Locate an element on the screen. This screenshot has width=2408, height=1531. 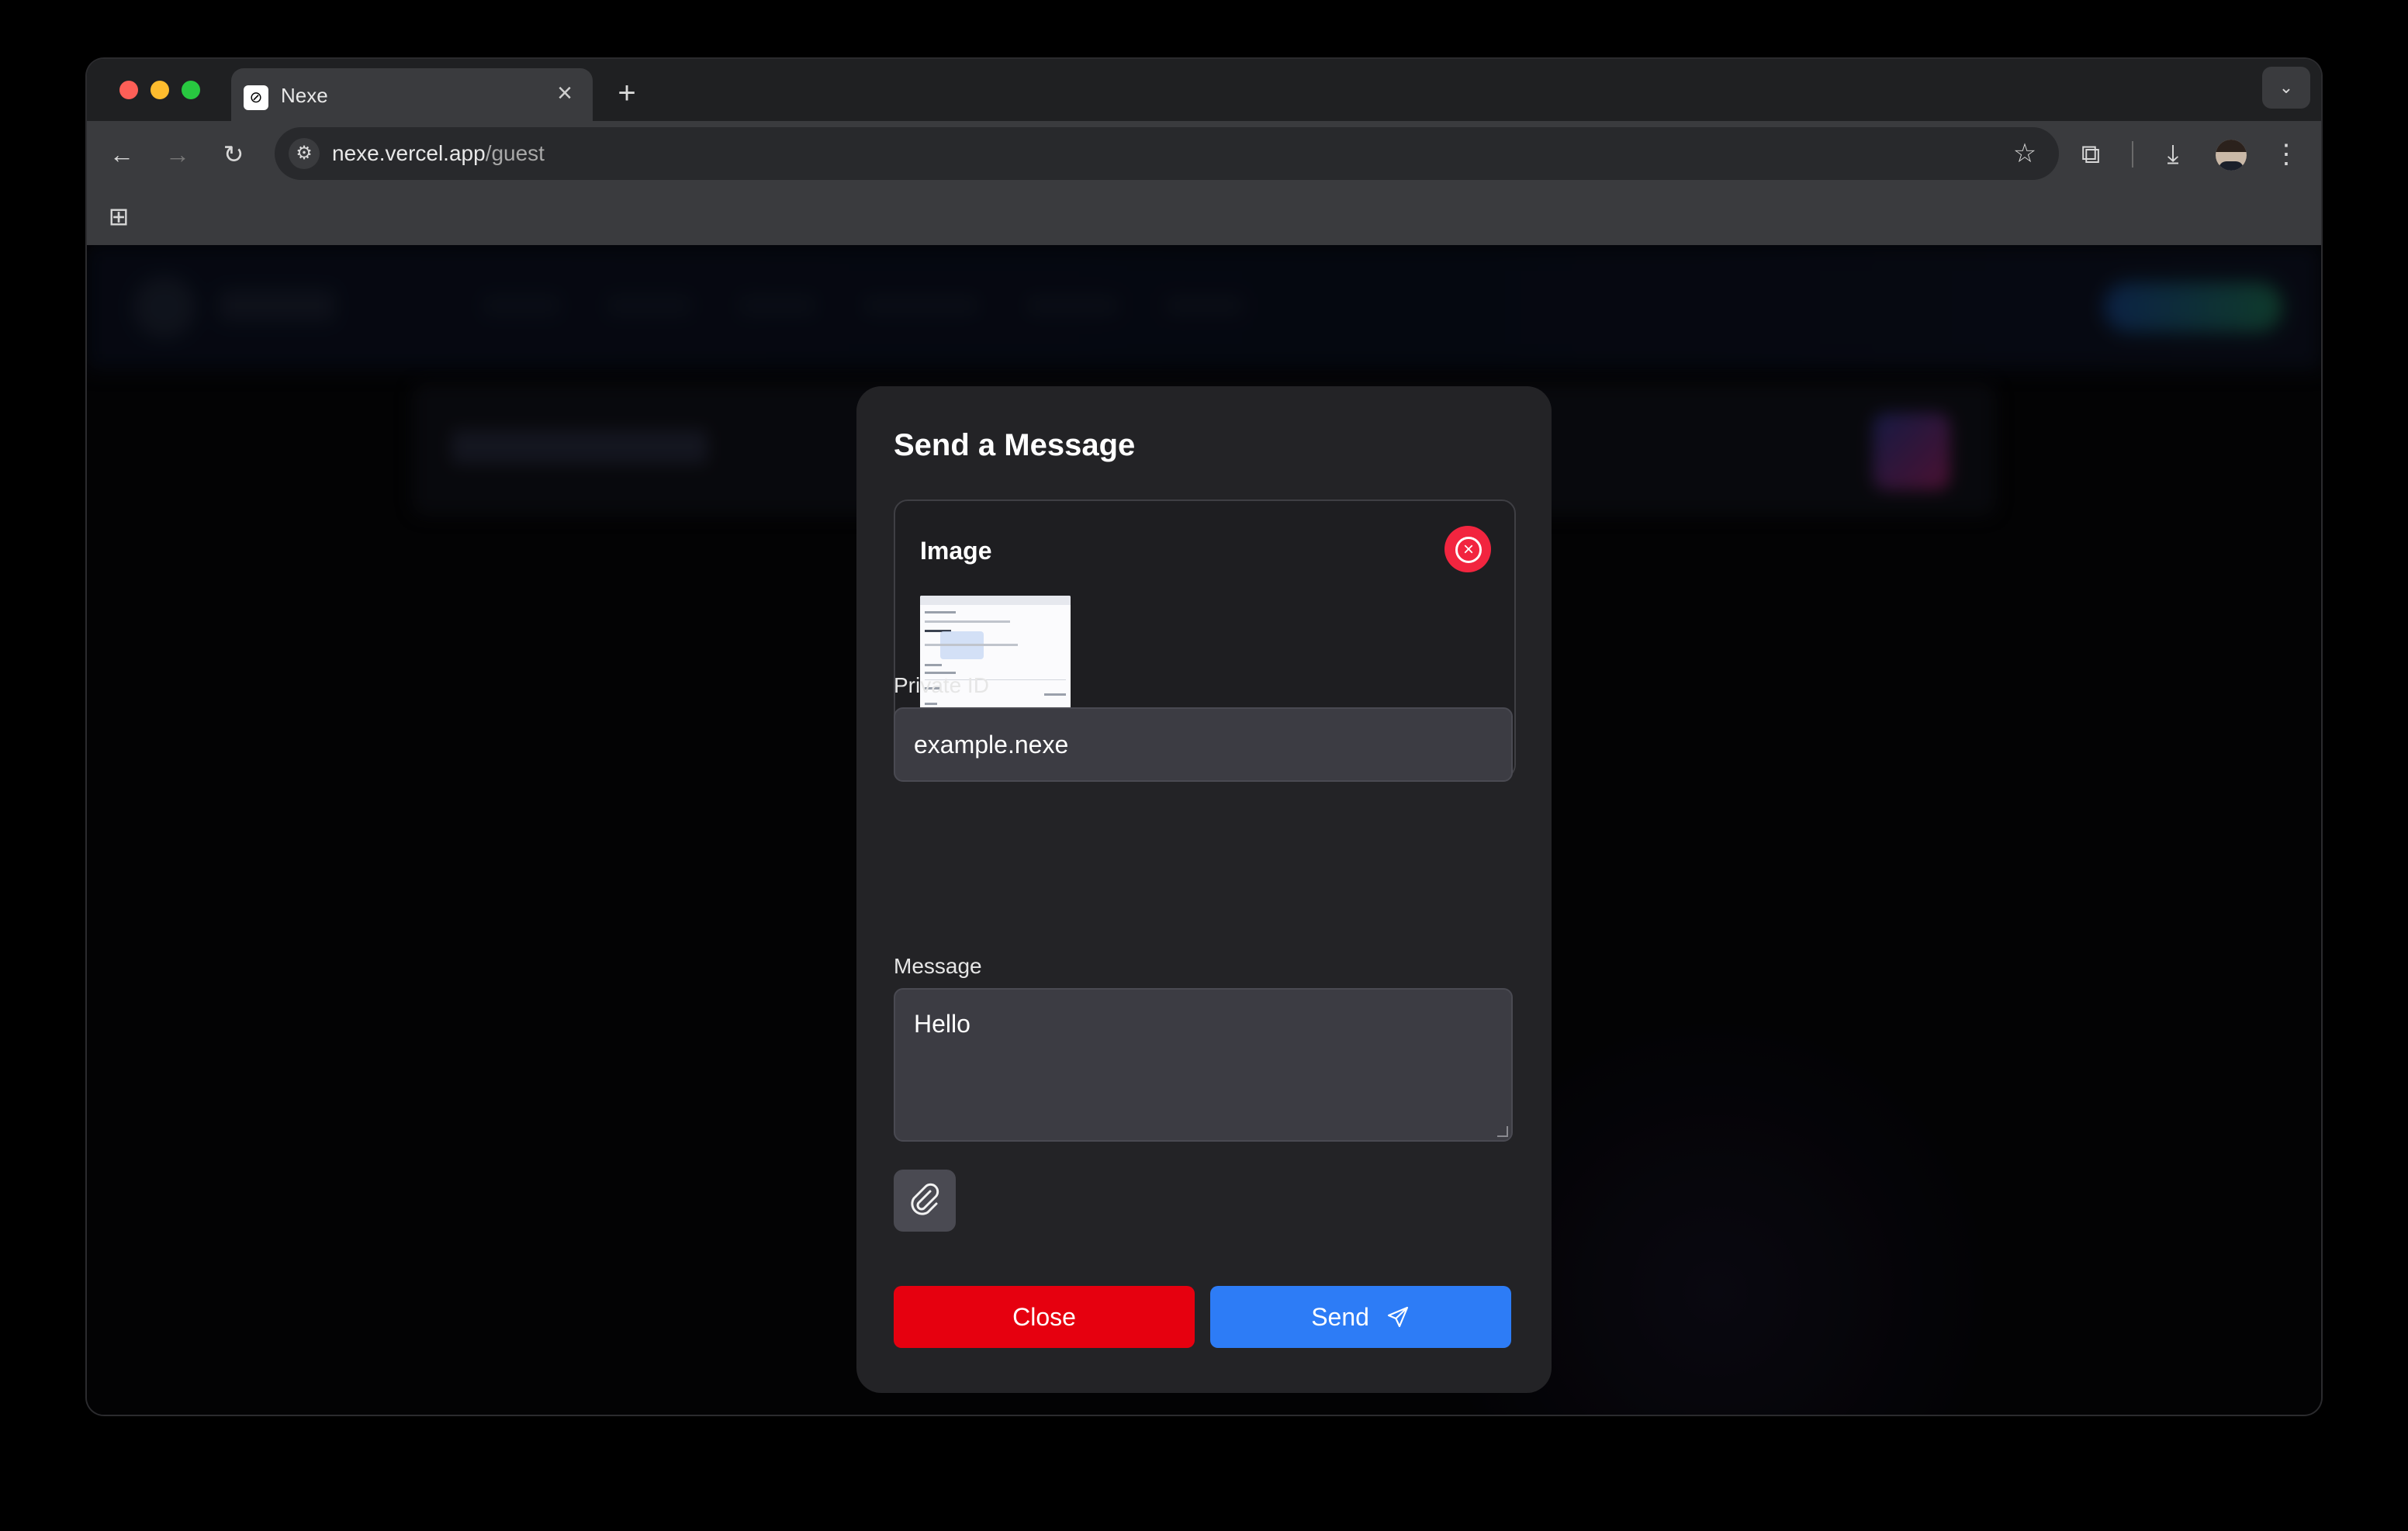
close-circle-icon: × is located at coordinates (1468, 550).